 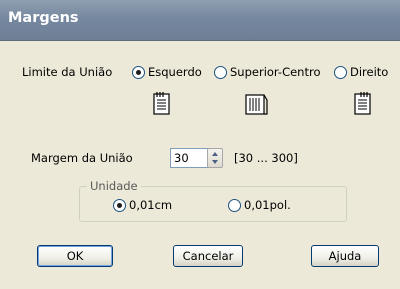 What do you see at coordinates (82, 158) in the screenshot?
I see `margin-label: Margem da União` at bounding box center [82, 158].